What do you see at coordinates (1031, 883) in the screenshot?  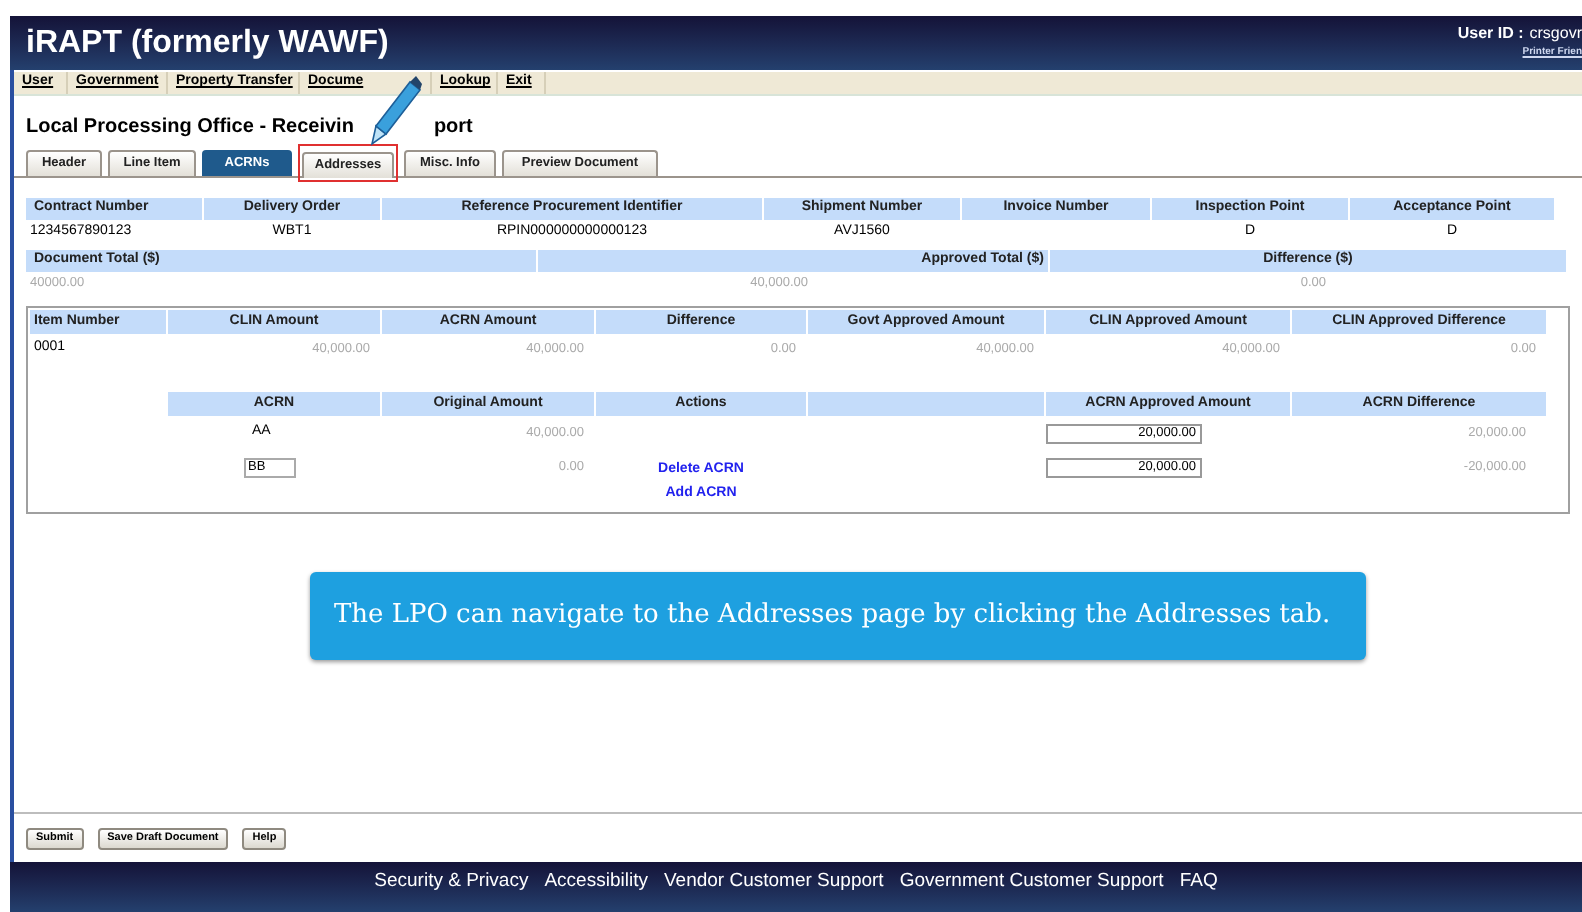 I see `footer-link: Government Customer Support` at bounding box center [1031, 883].